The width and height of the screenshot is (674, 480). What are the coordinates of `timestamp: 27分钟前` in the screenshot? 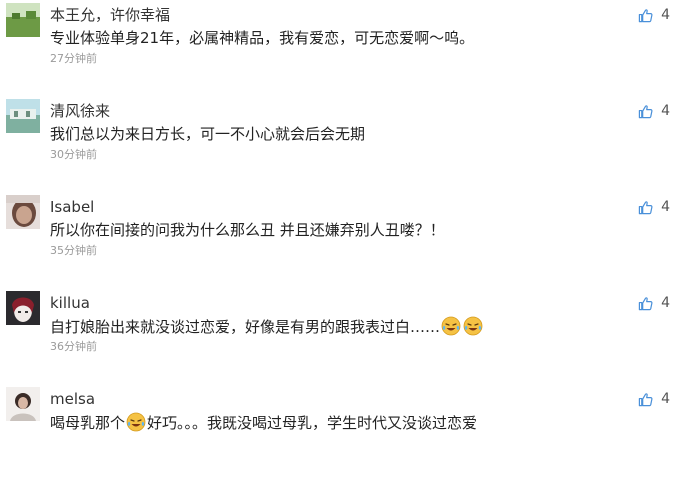 It's located at (73, 58).